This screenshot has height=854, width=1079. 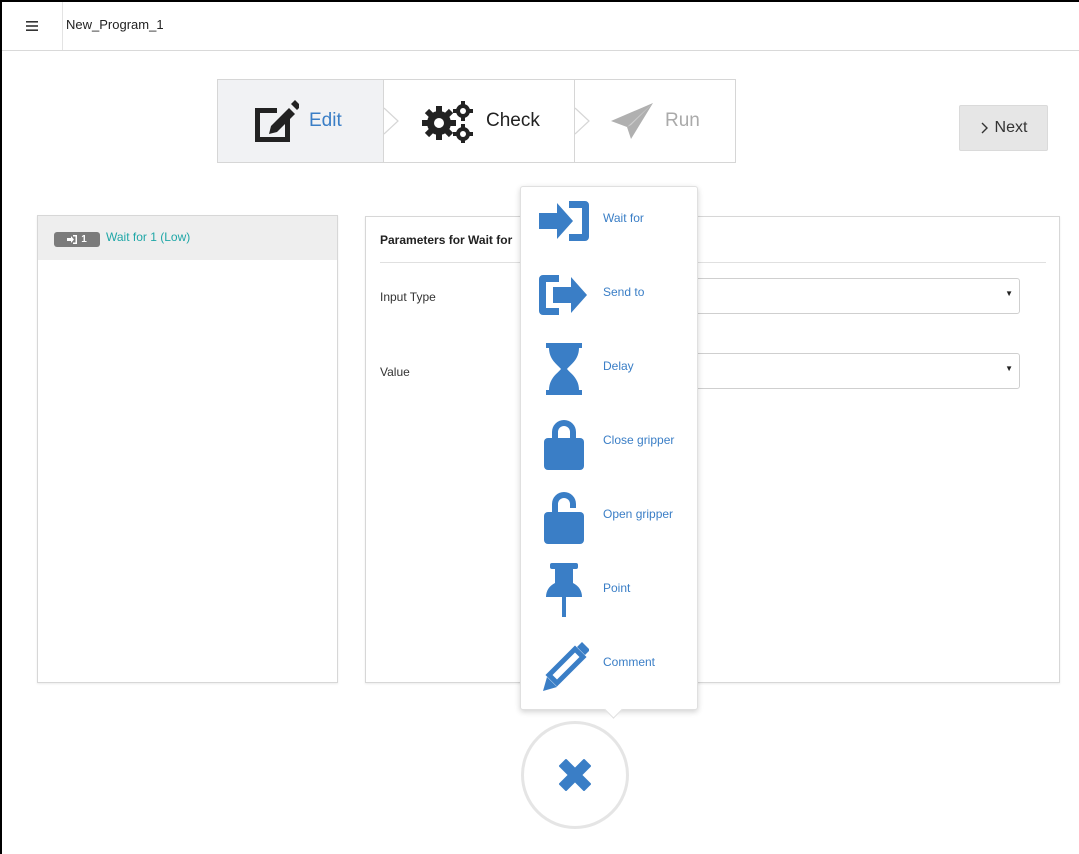 I want to click on close-menu-button, so click(x=575, y=775).